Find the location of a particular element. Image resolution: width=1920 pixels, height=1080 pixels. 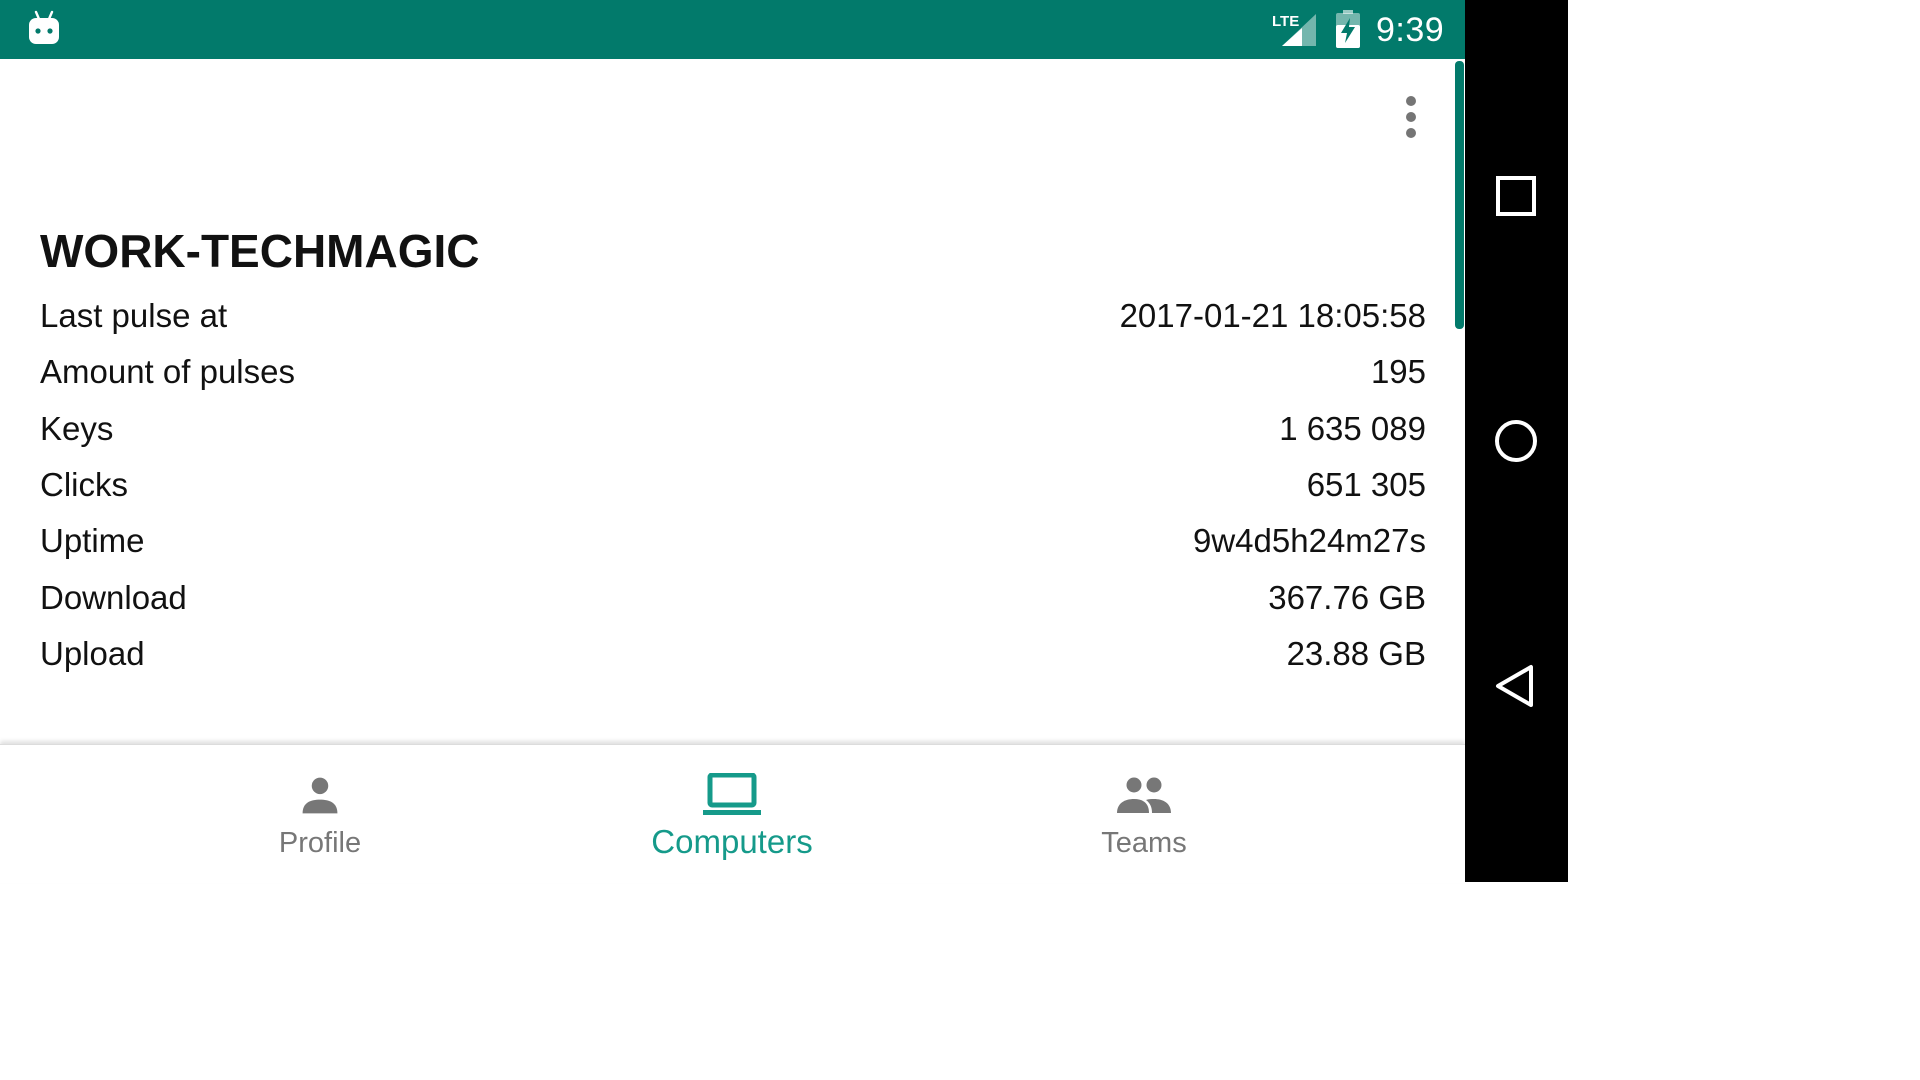

nav-label-computers: Computers is located at coordinates (732, 841).